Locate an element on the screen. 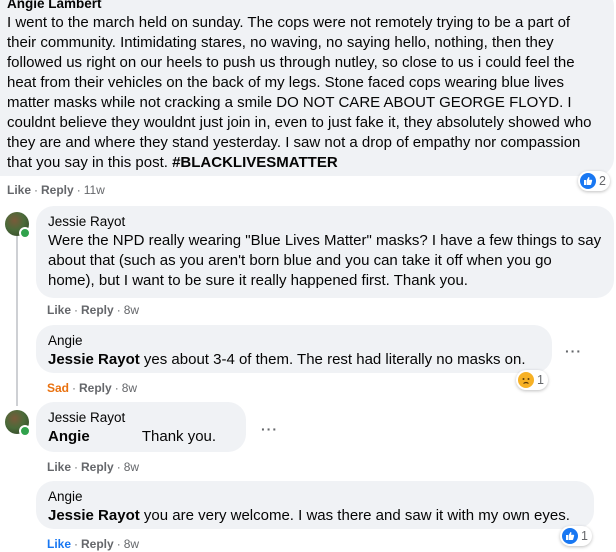 The height and width of the screenshot is (552, 616). sad-reaction-button: Sad is located at coordinates (58, 388).